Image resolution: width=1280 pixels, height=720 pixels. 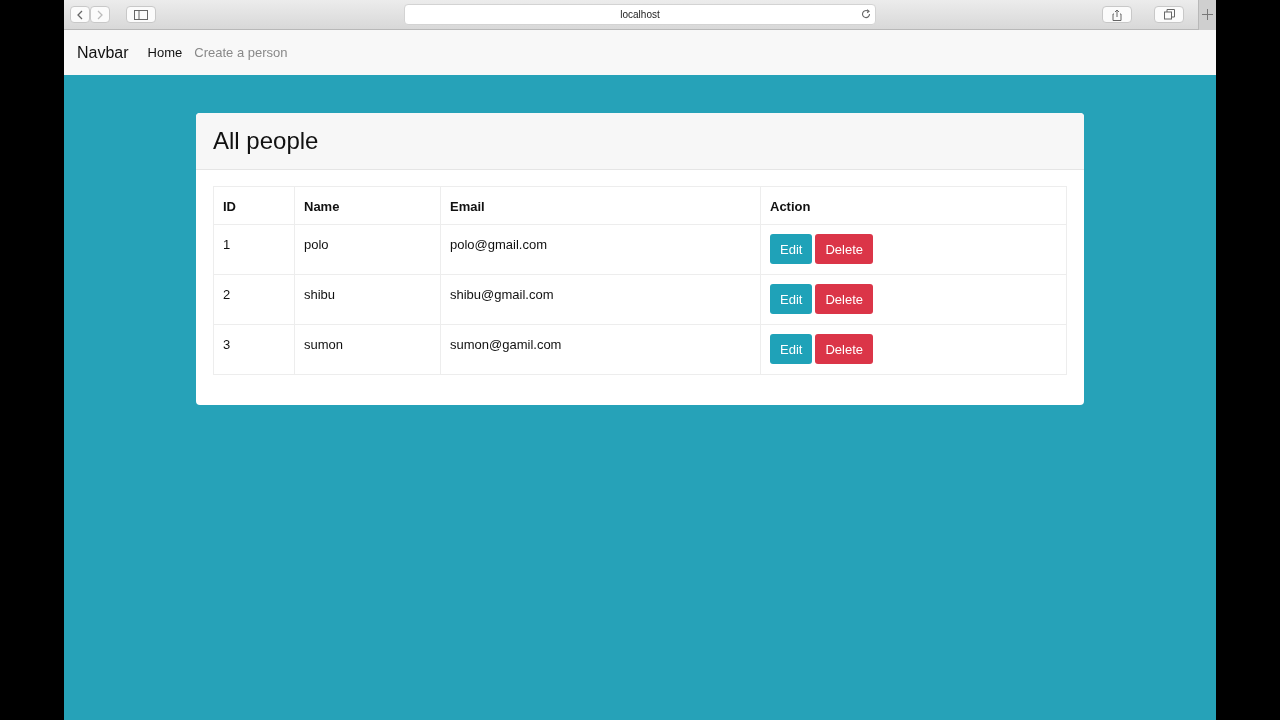 What do you see at coordinates (367, 249) in the screenshot?
I see `table-cell: polo` at bounding box center [367, 249].